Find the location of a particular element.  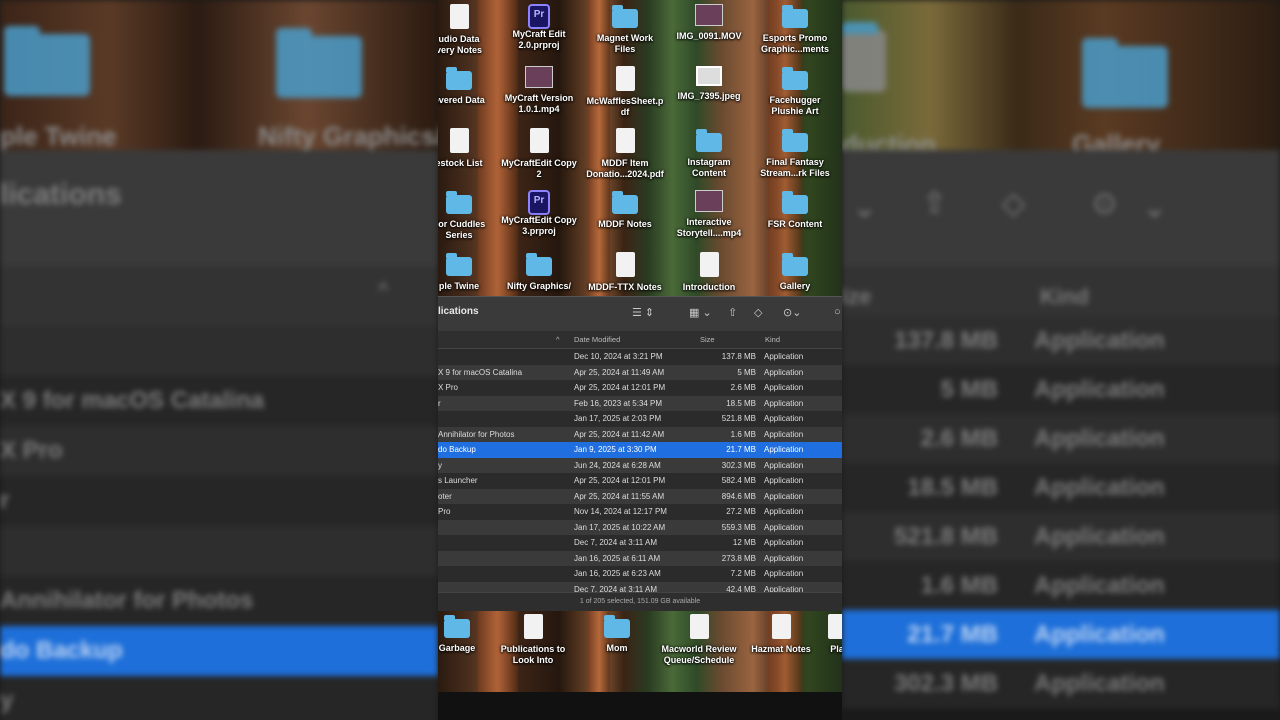

desktop-item: MyCraftEdit Copy 2 is located at coordinates (539, 154).